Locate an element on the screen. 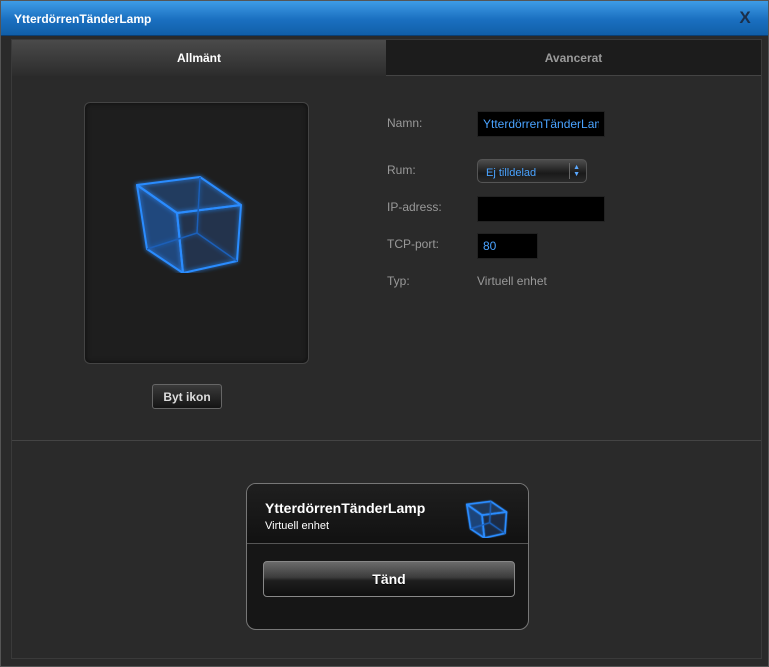 Image resolution: width=769 pixels, height=667 pixels. room-select: Ej tilldelad ▲ ▼ is located at coordinates (532, 171).